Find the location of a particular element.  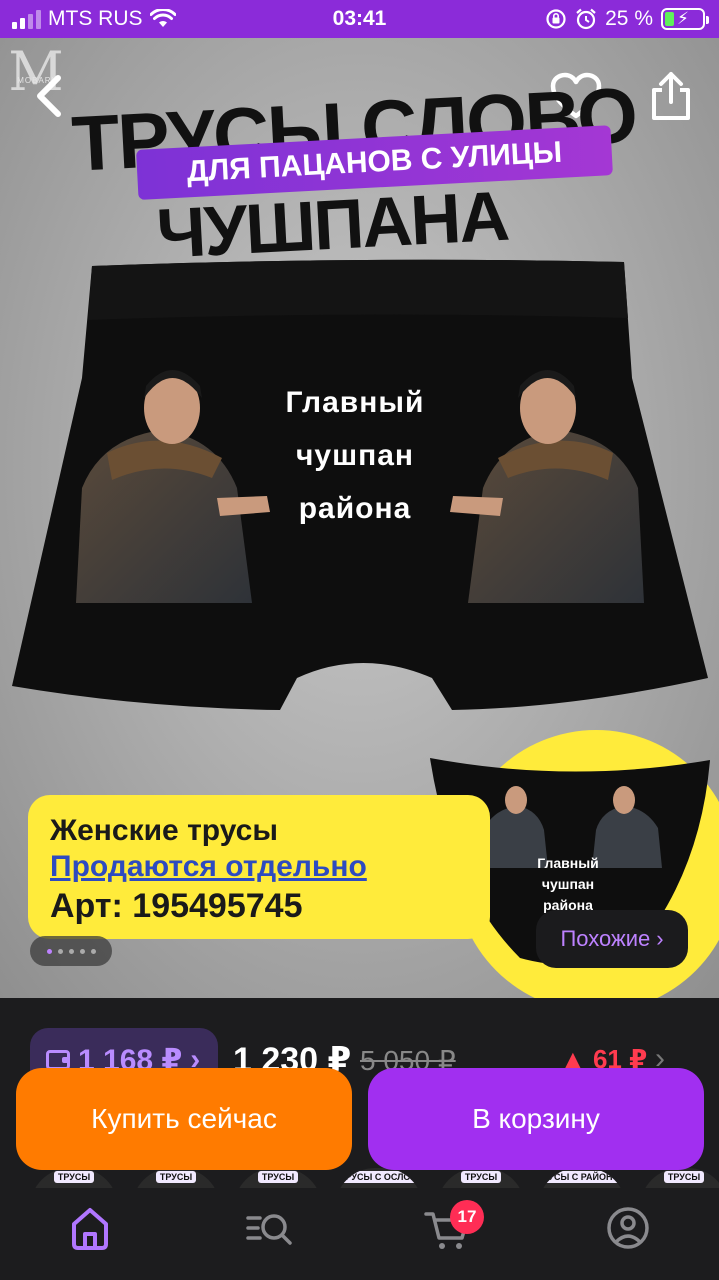

similar-thumbnail-label: ТРУСЫ С ОСЛОМ is located at coordinates (379, 1177).